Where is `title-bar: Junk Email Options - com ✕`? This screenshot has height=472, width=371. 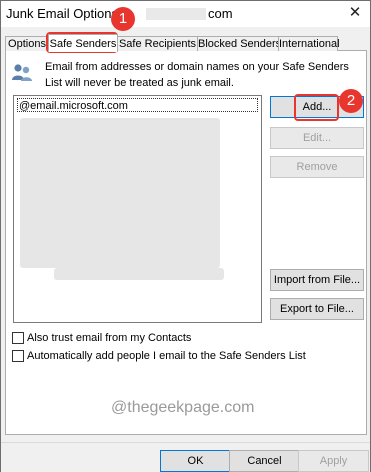 title-bar: Junk Email Options - com ✕ is located at coordinates (185, 14).